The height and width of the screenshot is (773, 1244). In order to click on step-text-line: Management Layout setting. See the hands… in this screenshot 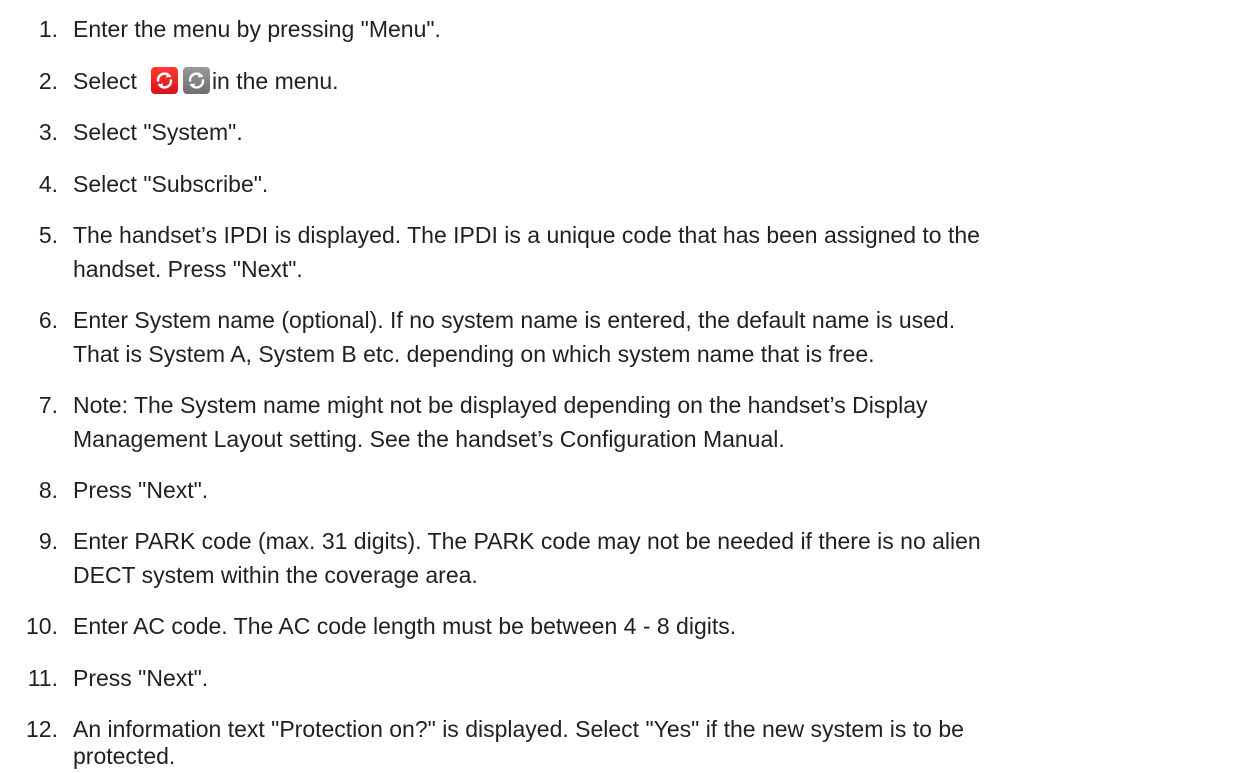, I will do `click(429, 439)`.